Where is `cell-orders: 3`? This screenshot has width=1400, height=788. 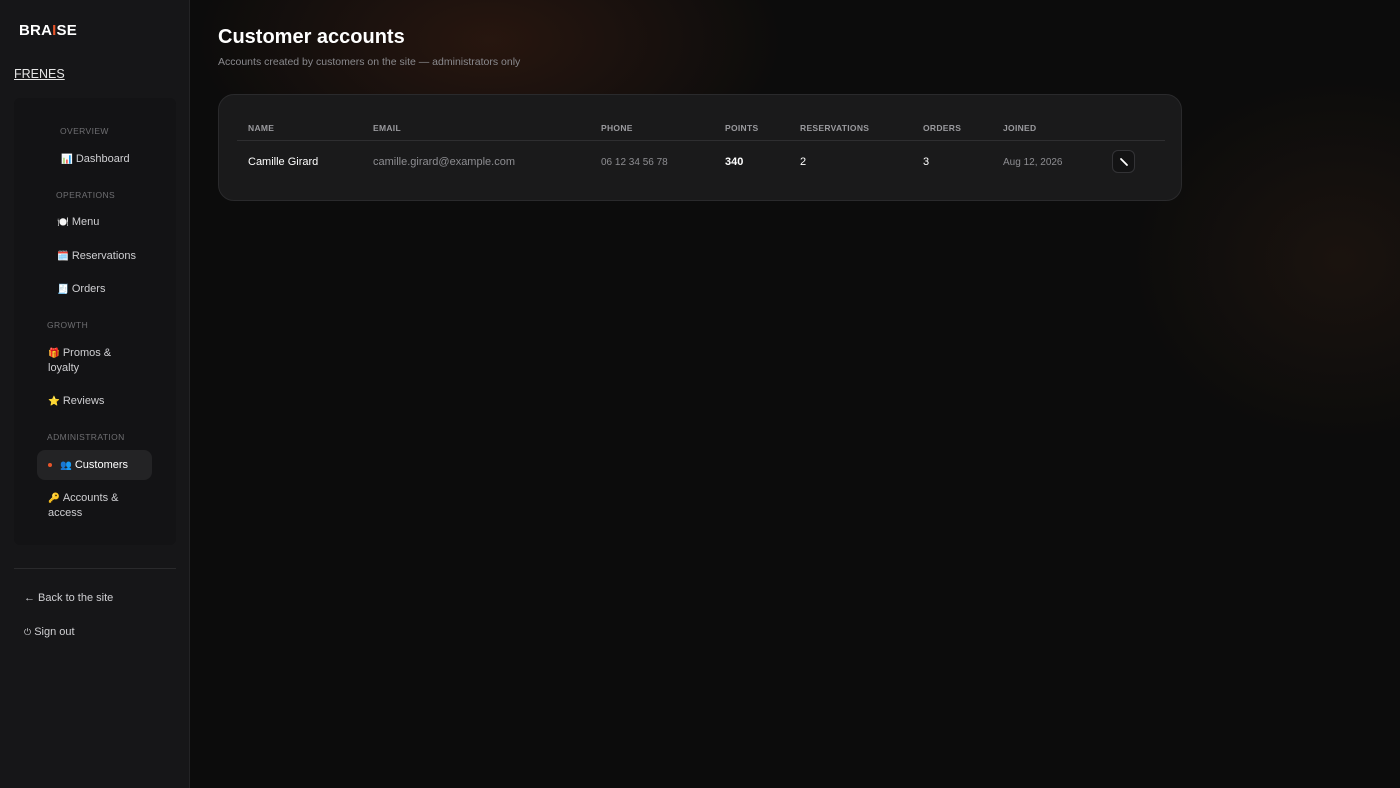 cell-orders: 3 is located at coordinates (926, 162).